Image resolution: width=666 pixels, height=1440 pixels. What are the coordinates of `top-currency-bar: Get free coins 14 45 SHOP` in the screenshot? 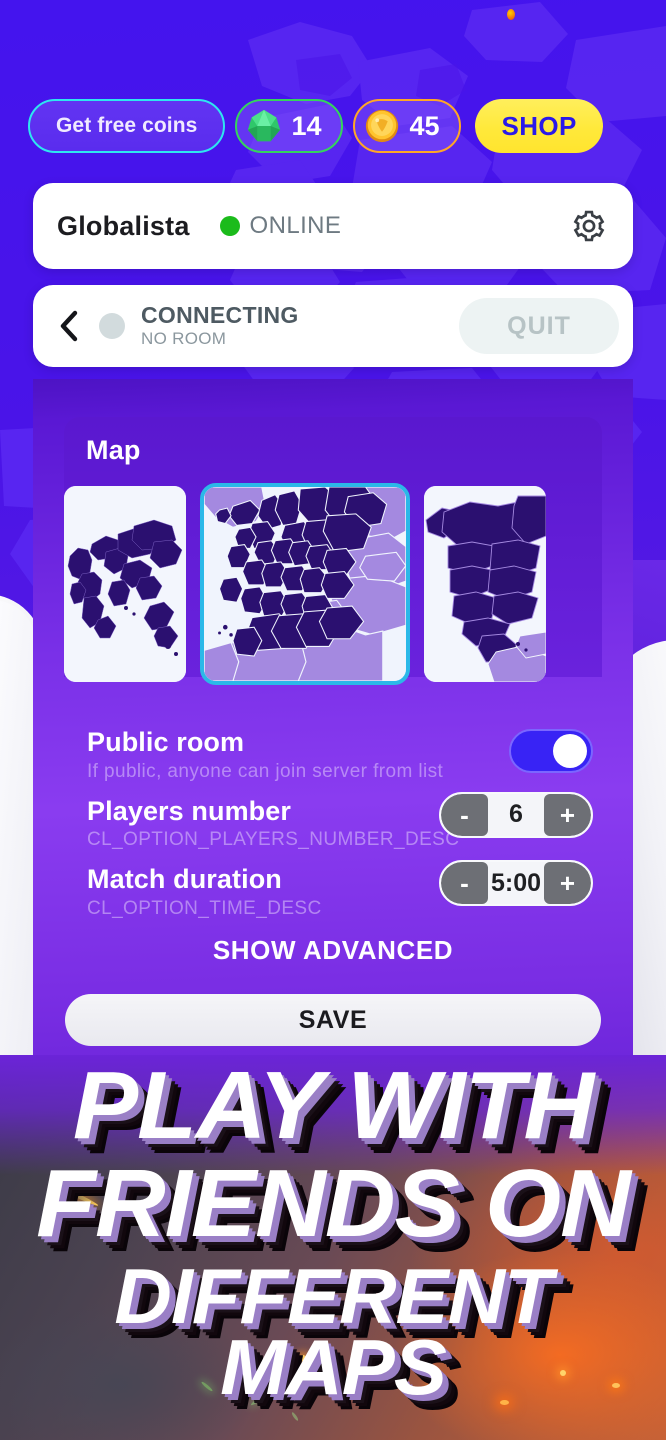 It's located at (333, 126).